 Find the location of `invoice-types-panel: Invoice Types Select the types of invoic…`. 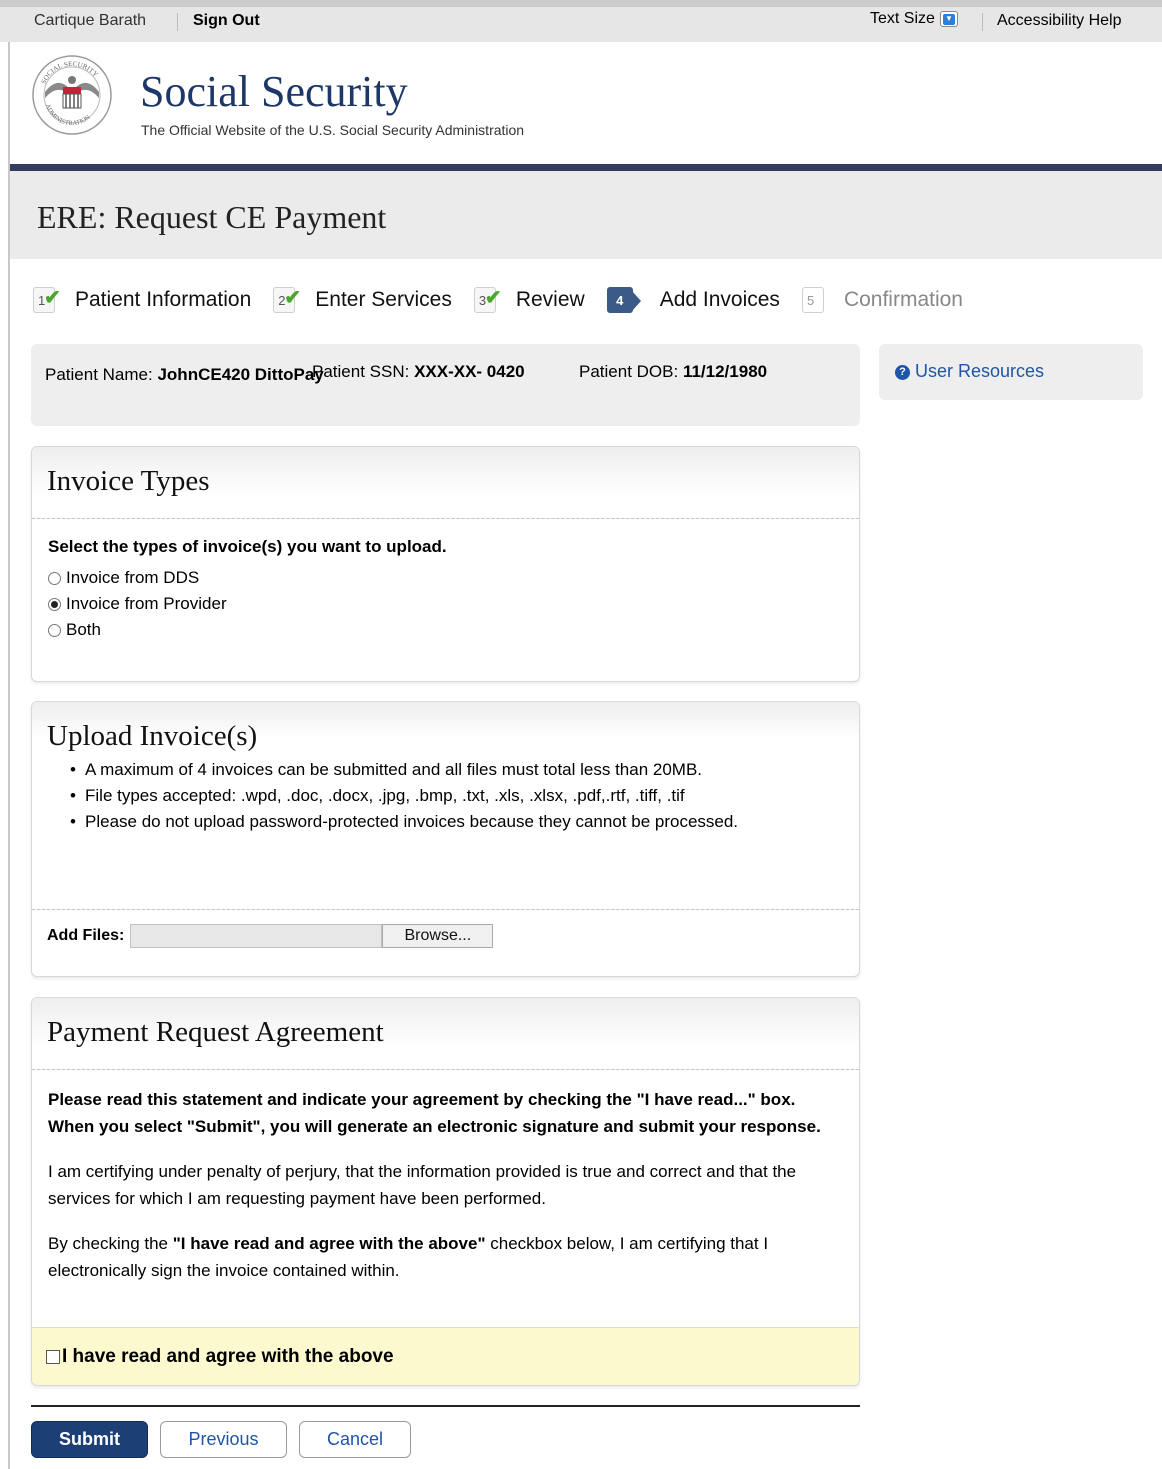

invoice-types-panel: Invoice Types Select the types of invoic… is located at coordinates (445, 564).